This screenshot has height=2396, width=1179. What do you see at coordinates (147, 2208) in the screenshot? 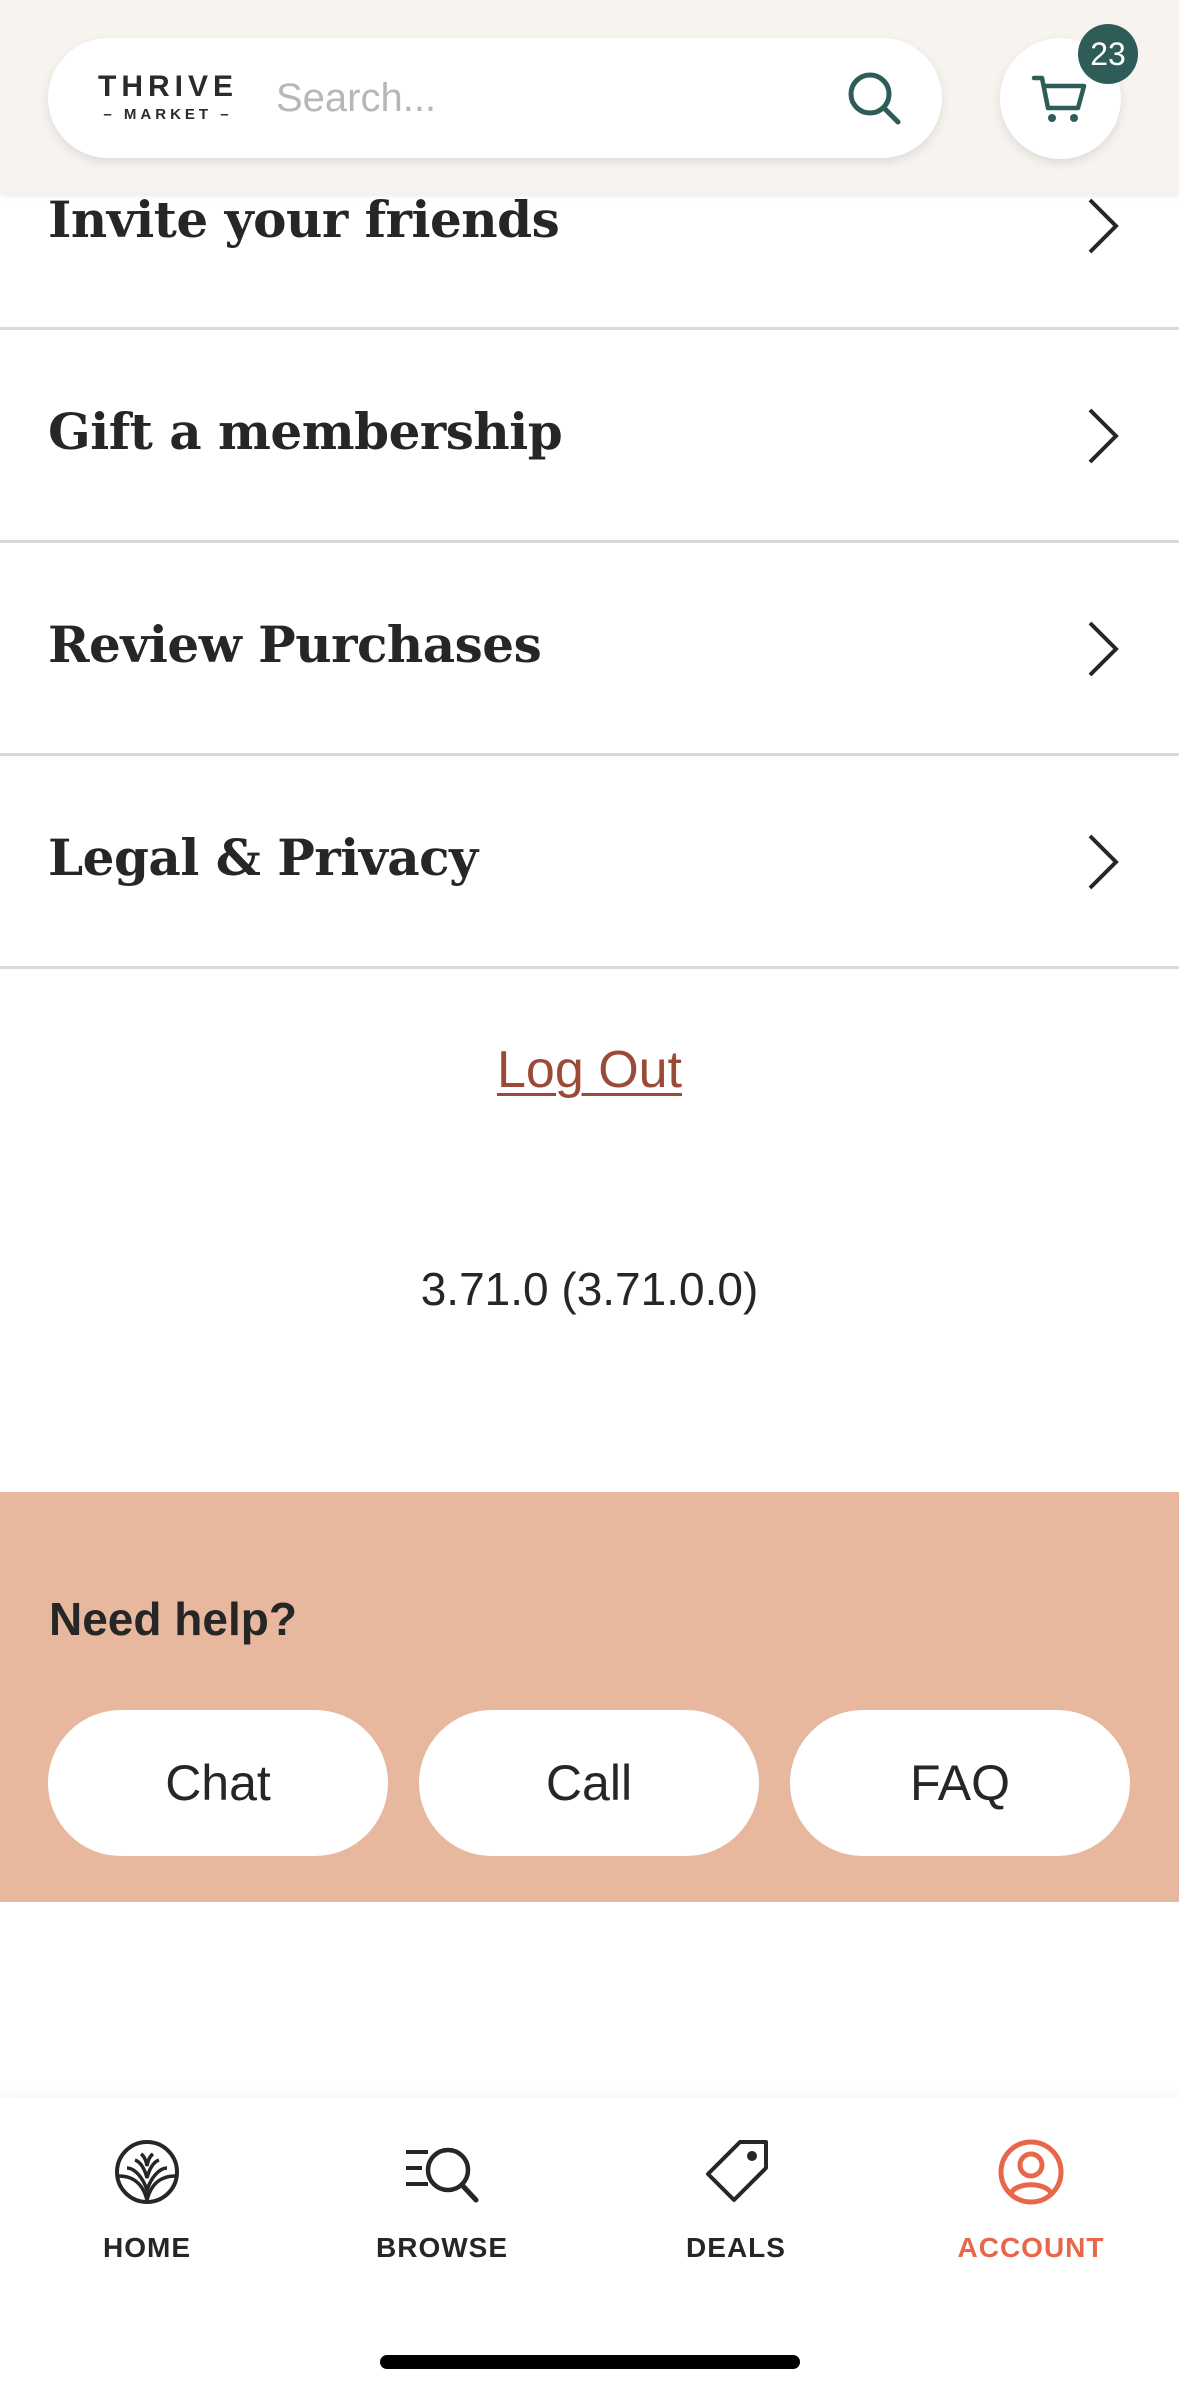
I see `tab-home: HOME` at bounding box center [147, 2208].